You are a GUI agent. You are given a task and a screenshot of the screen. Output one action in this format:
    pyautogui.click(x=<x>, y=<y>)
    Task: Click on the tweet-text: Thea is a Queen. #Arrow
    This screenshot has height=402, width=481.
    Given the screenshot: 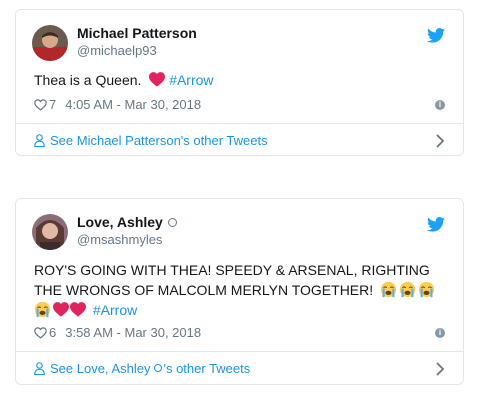 What is the action you would take?
    pyautogui.click(x=240, y=80)
    